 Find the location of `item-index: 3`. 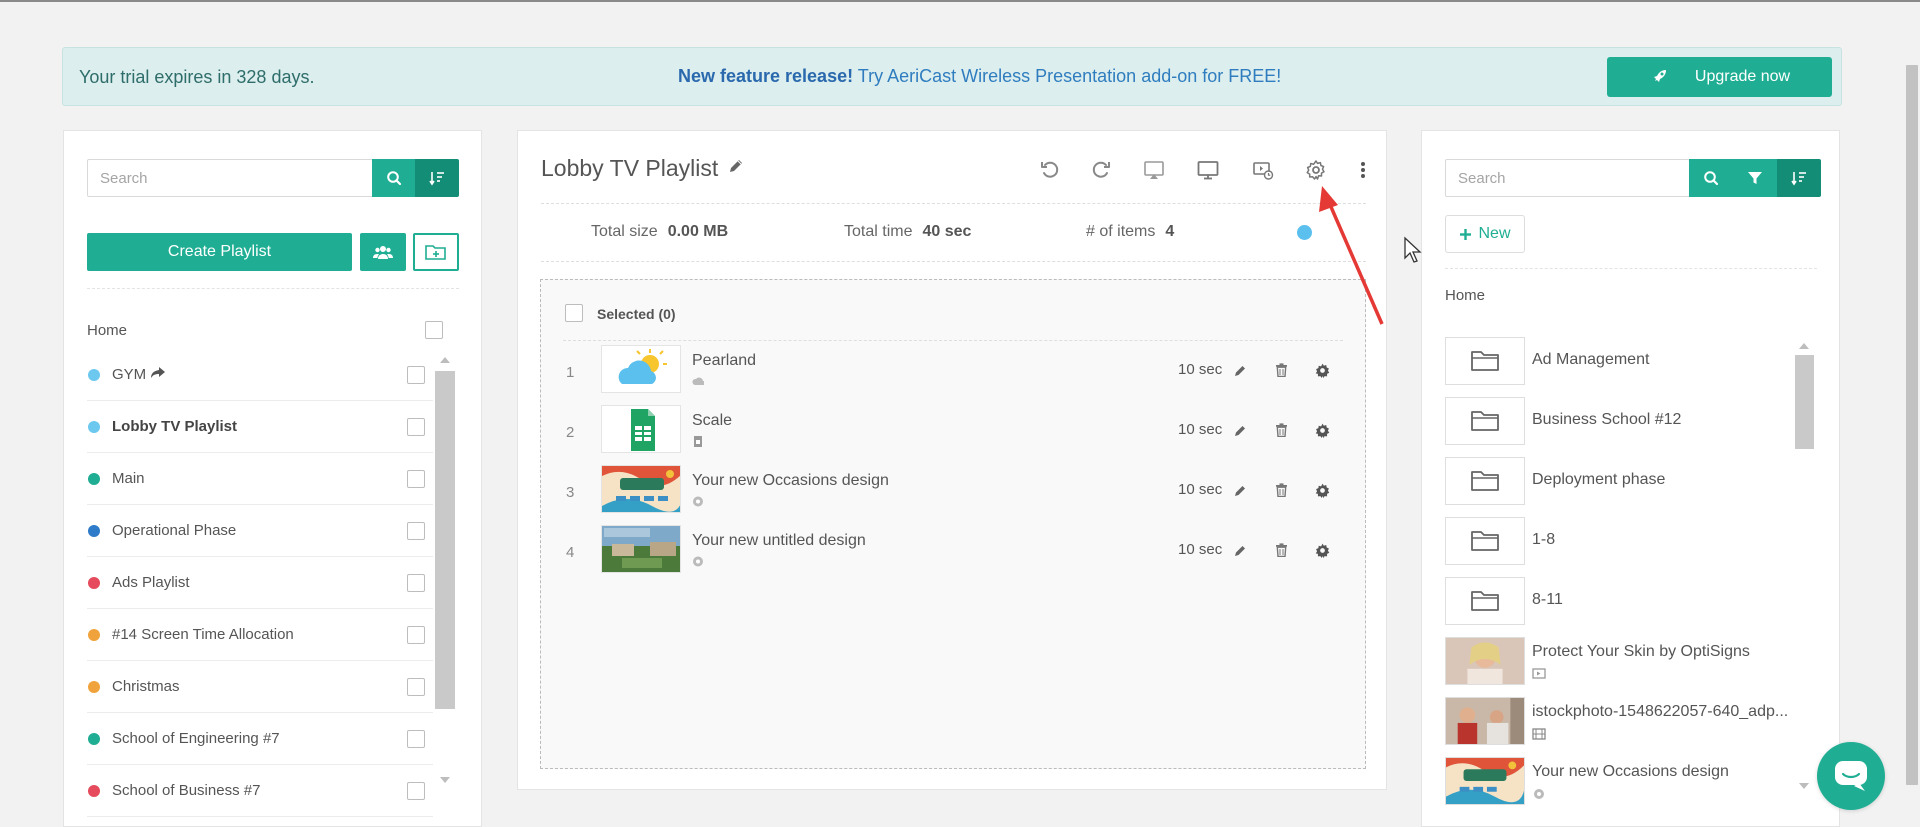

item-index: 3 is located at coordinates (570, 492).